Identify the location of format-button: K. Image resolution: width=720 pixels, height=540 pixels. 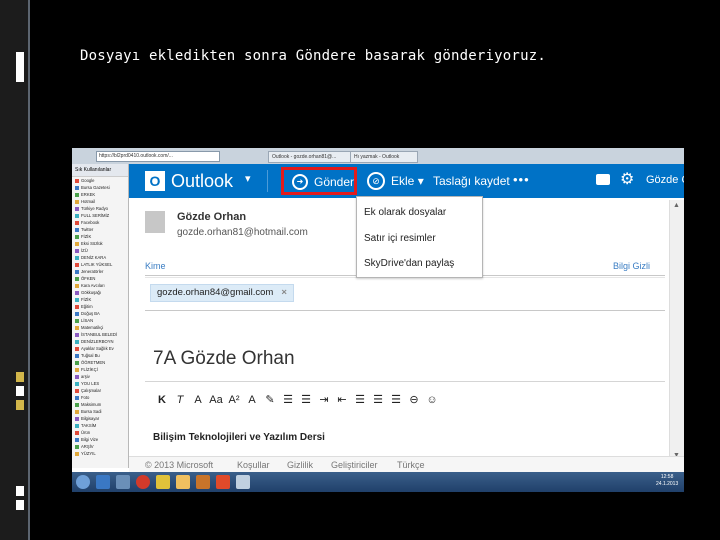
(162, 400).